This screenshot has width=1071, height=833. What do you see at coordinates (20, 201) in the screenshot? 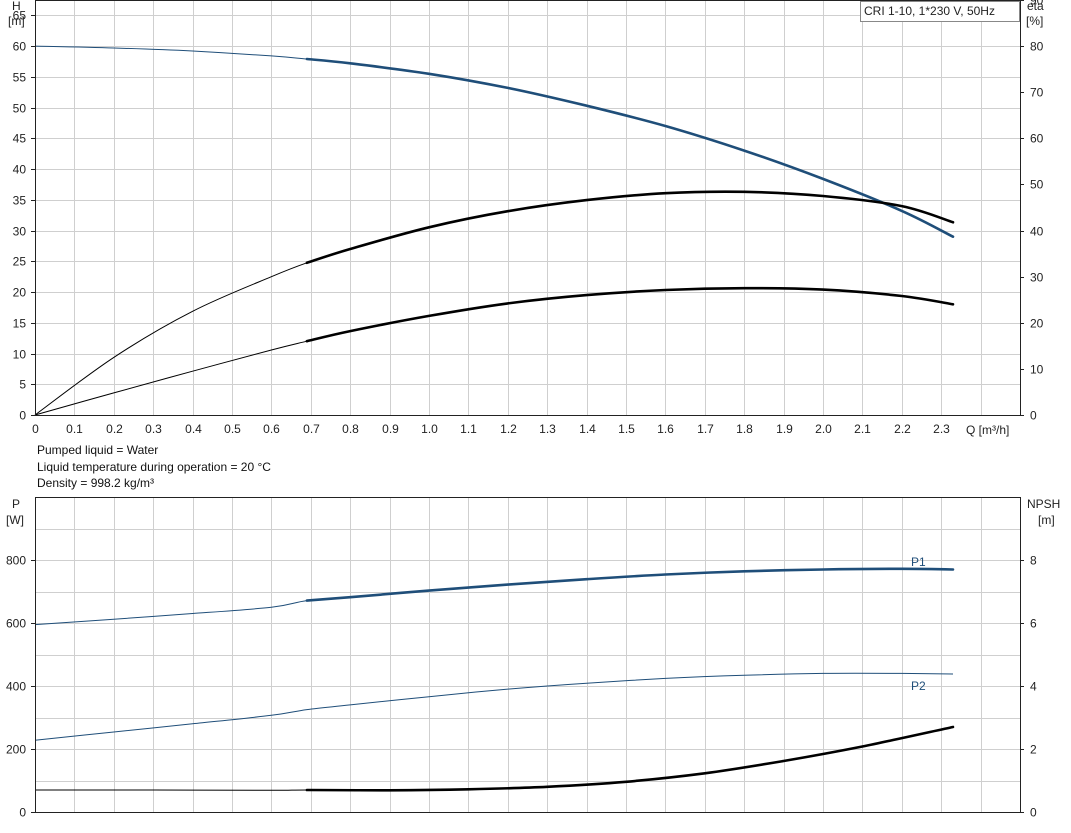
I see `top-left-tick-label: 35` at bounding box center [20, 201].